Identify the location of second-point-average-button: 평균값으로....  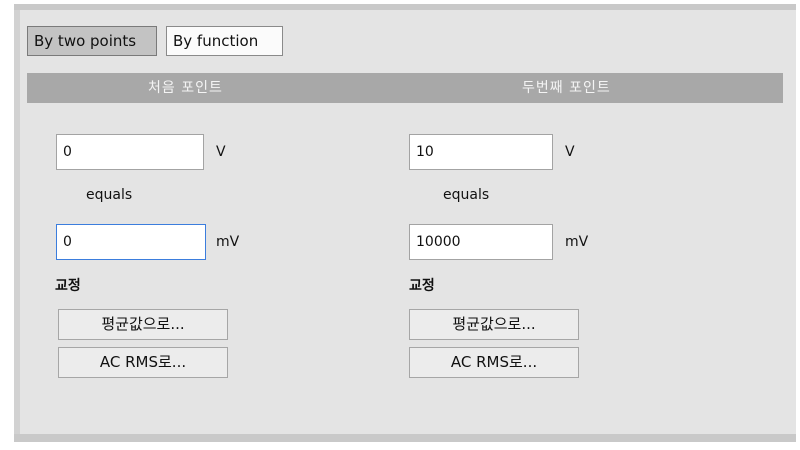
(494, 324).